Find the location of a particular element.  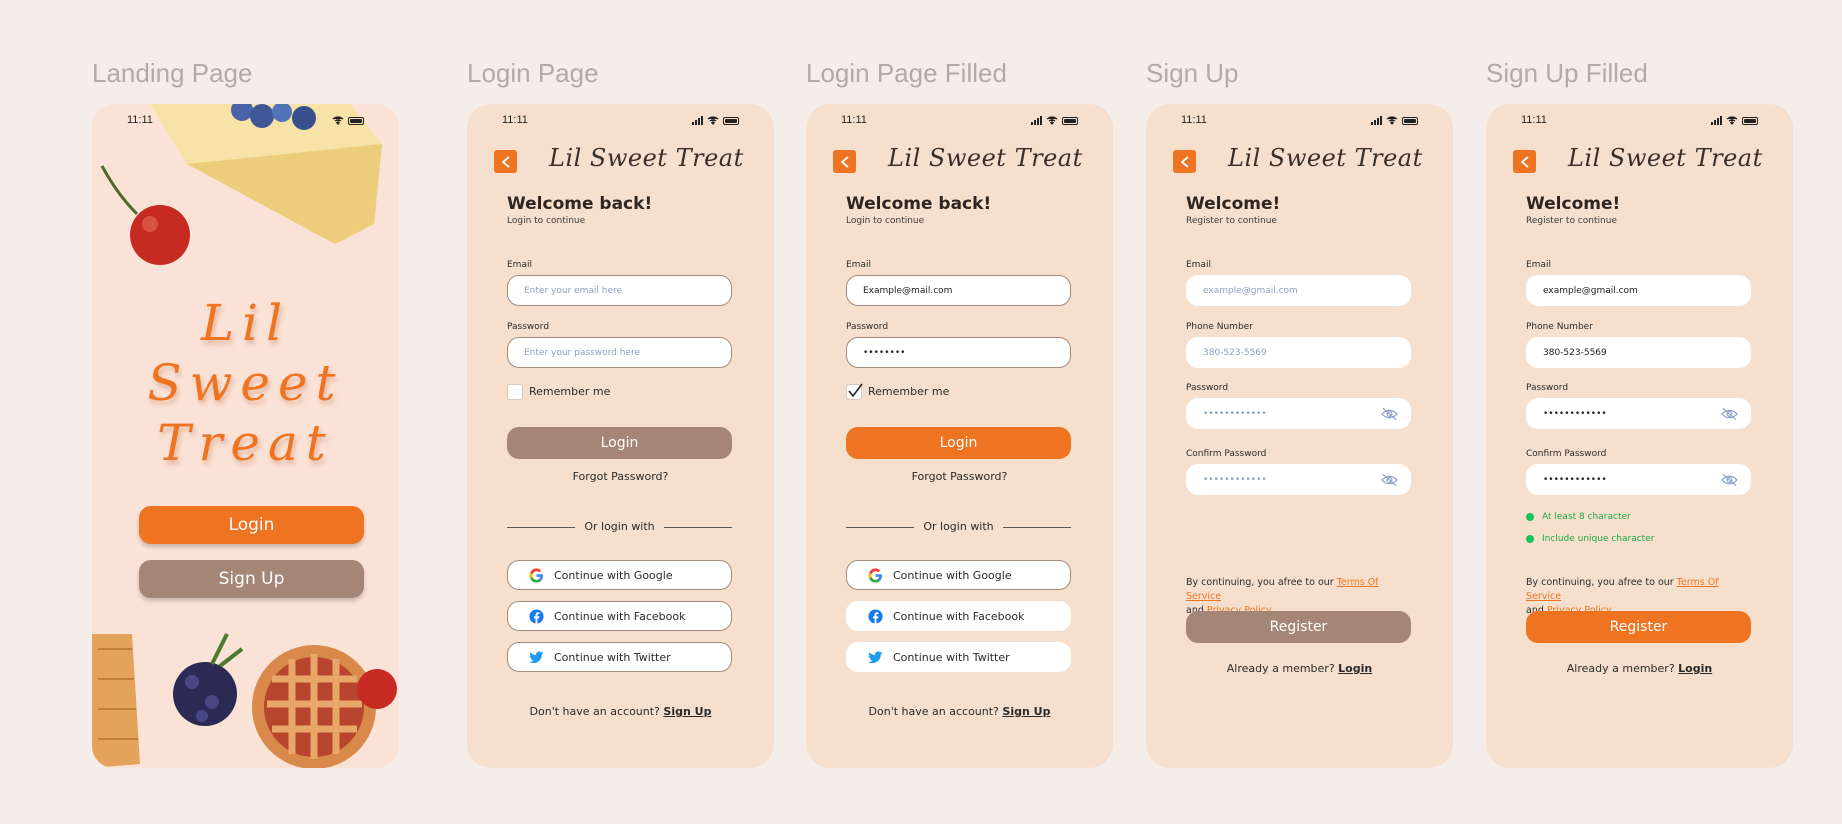

twitter-icon is located at coordinates (536, 657).